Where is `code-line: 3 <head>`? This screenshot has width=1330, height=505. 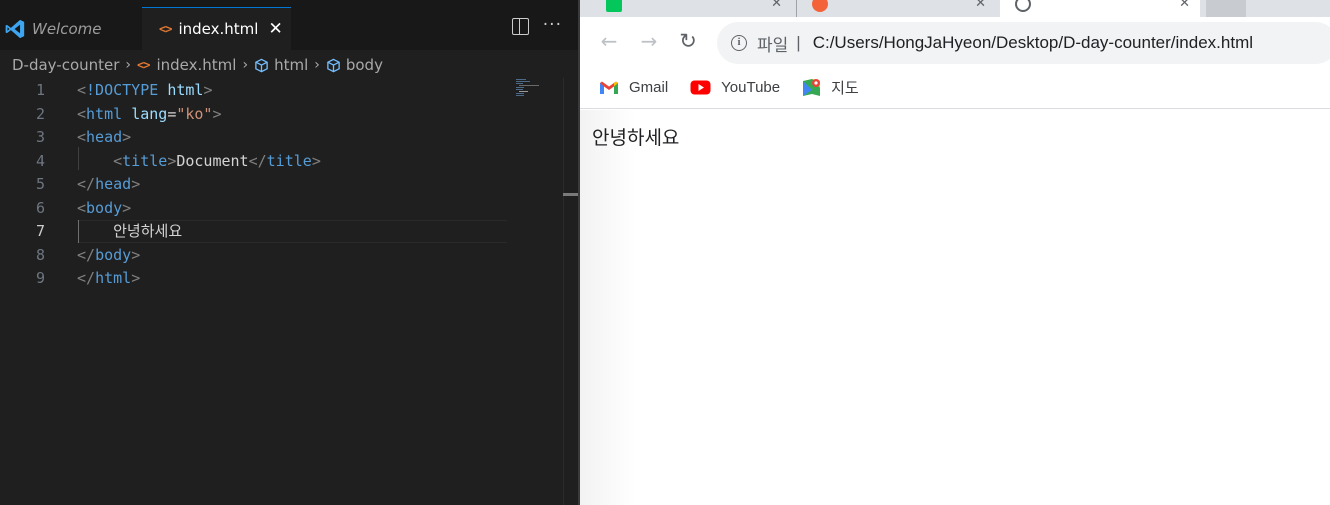 code-line: 3 <head> is located at coordinates (255, 137).